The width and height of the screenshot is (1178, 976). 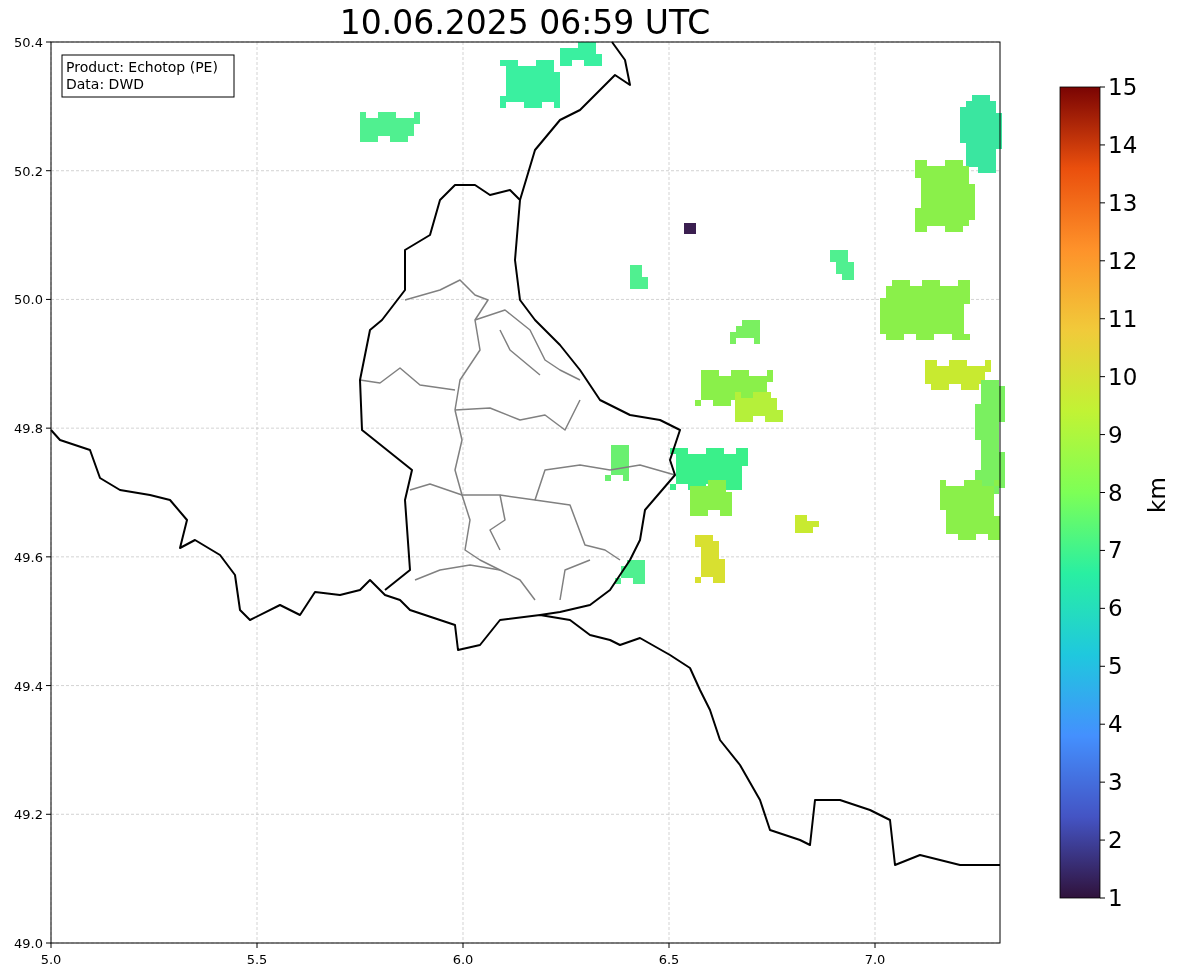 I want to click on colorbar-tick-label: 5, so click(x=1115, y=666).